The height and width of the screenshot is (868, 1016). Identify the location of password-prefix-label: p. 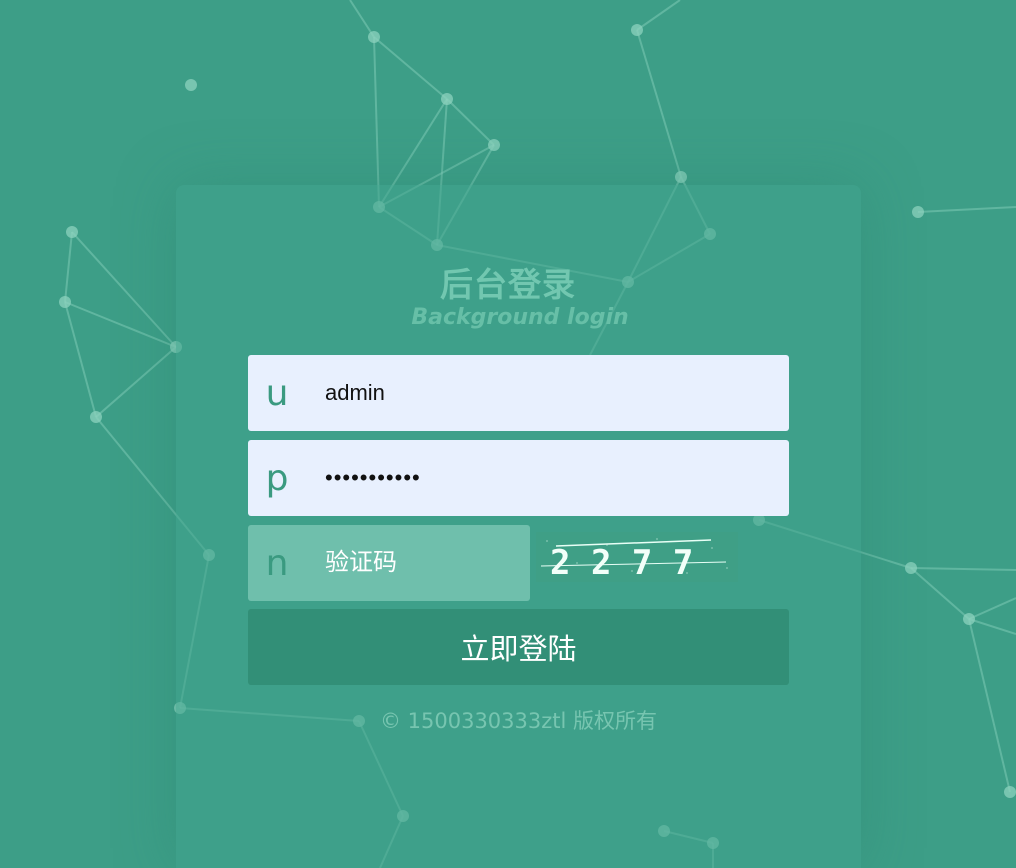
(277, 478).